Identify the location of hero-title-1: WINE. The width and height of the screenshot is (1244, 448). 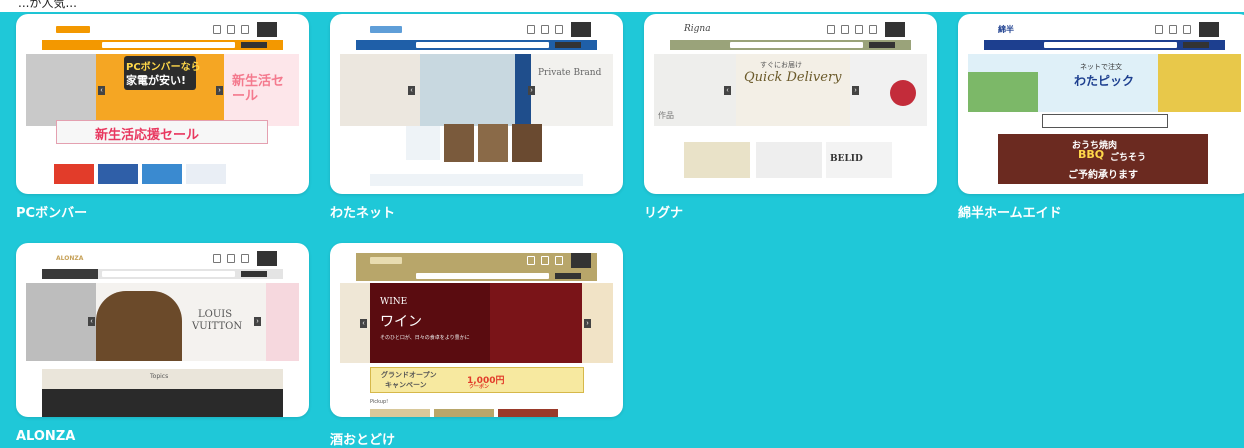
(394, 302).